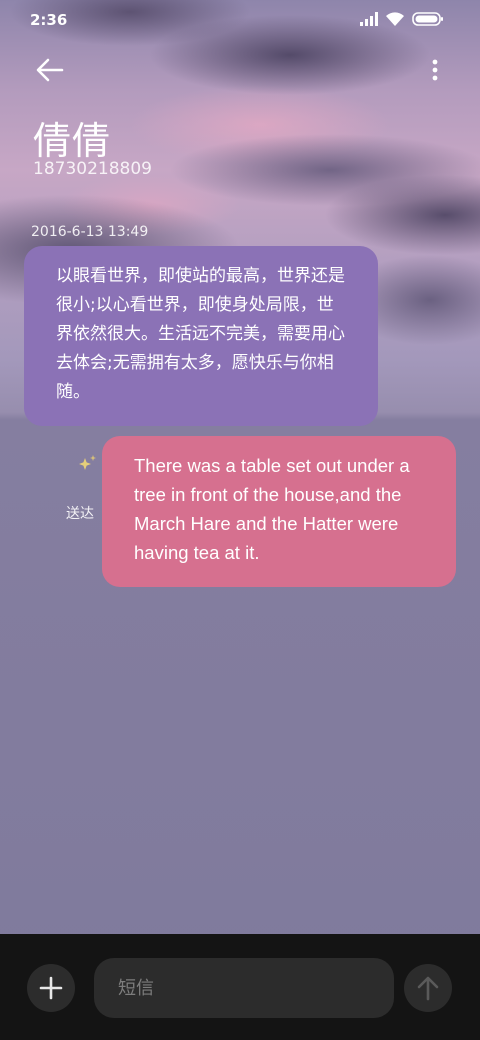  Describe the element at coordinates (427, 19) in the screenshot. I see `battery-icon` at that location.